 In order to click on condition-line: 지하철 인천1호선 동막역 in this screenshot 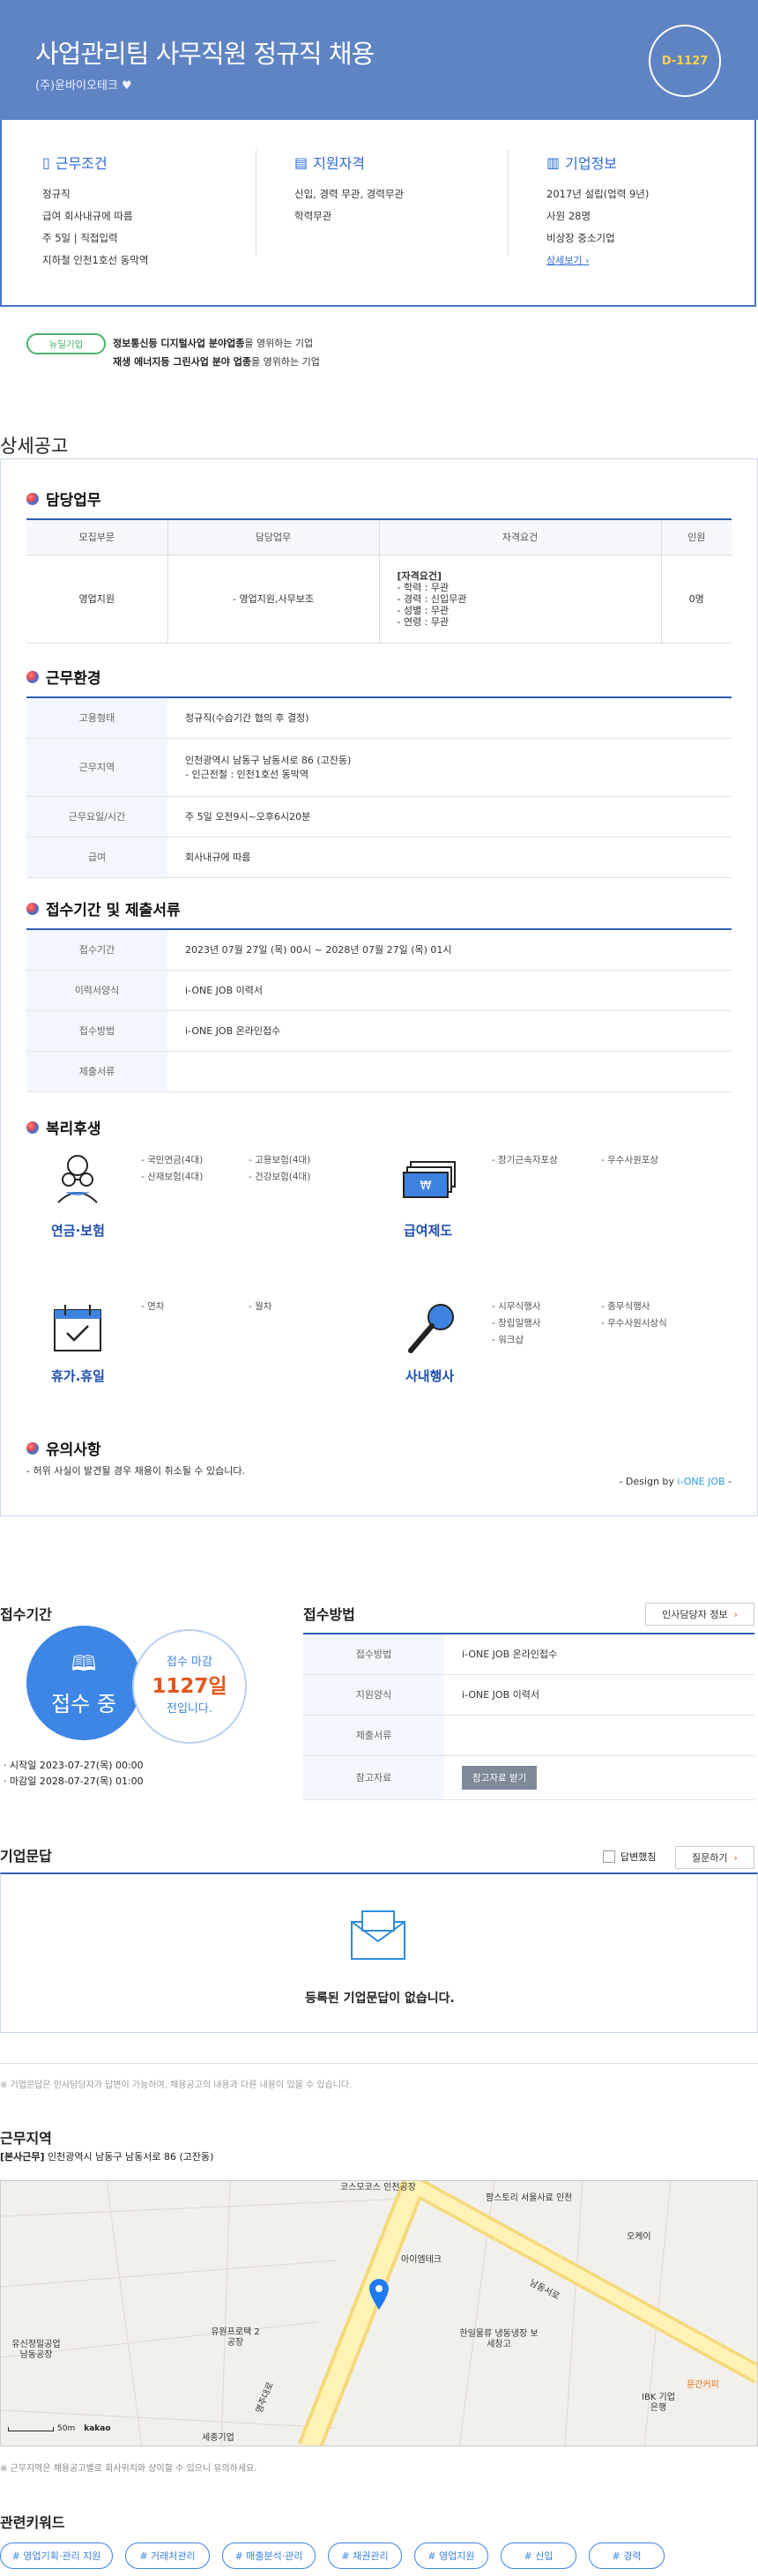, I will do `click(95, 260)`.